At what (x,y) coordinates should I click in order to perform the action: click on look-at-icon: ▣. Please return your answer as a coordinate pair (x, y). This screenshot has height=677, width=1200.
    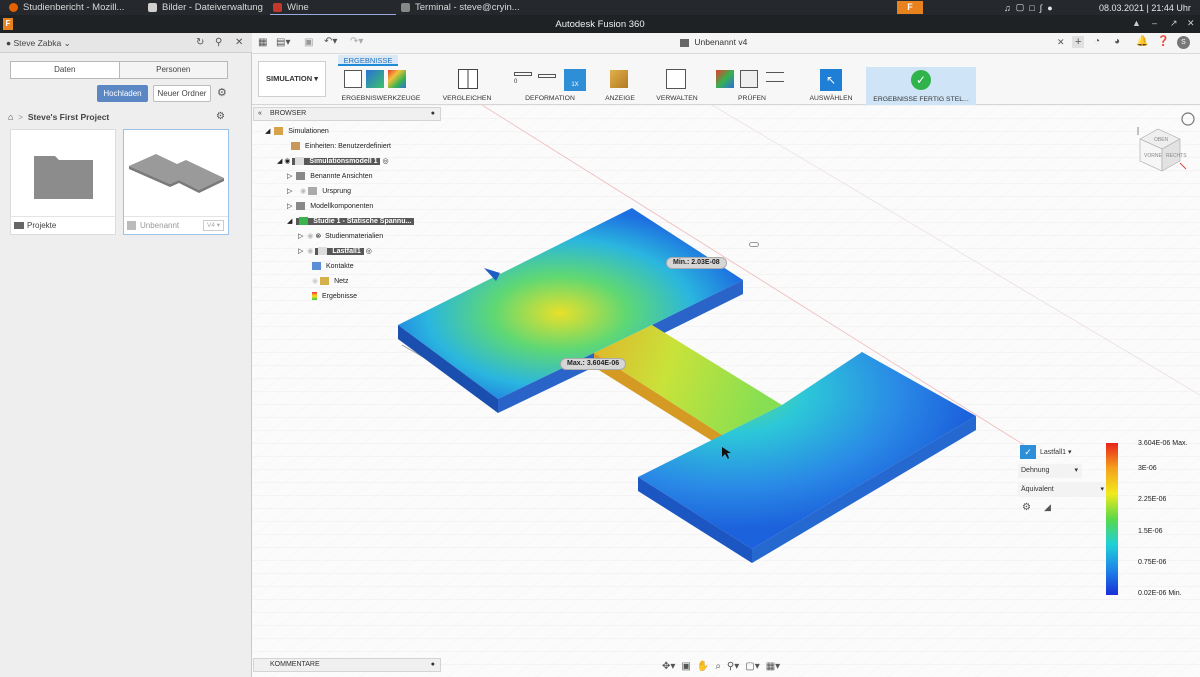
    Looking at the image, I should click on (685, 666).